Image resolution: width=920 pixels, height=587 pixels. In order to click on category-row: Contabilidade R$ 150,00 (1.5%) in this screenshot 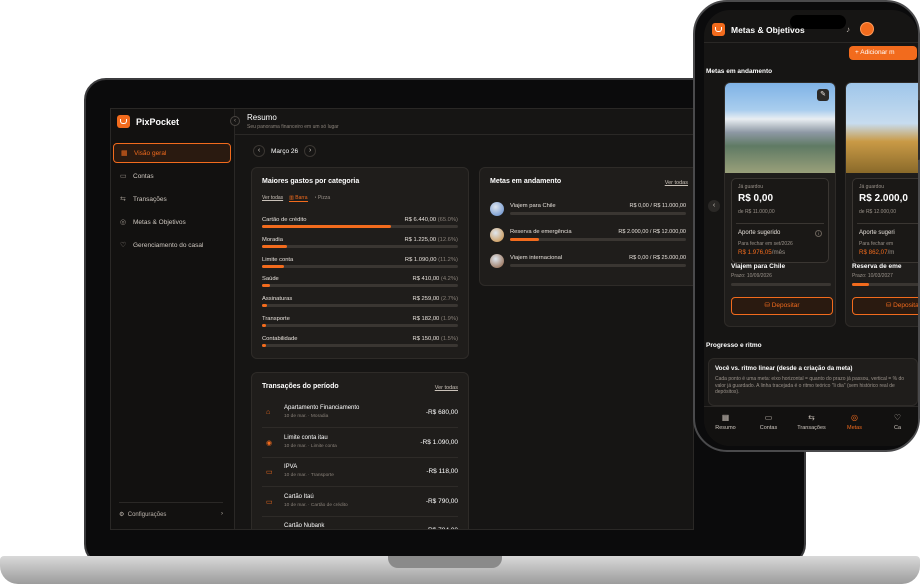, I will do `click(360, 341)`.